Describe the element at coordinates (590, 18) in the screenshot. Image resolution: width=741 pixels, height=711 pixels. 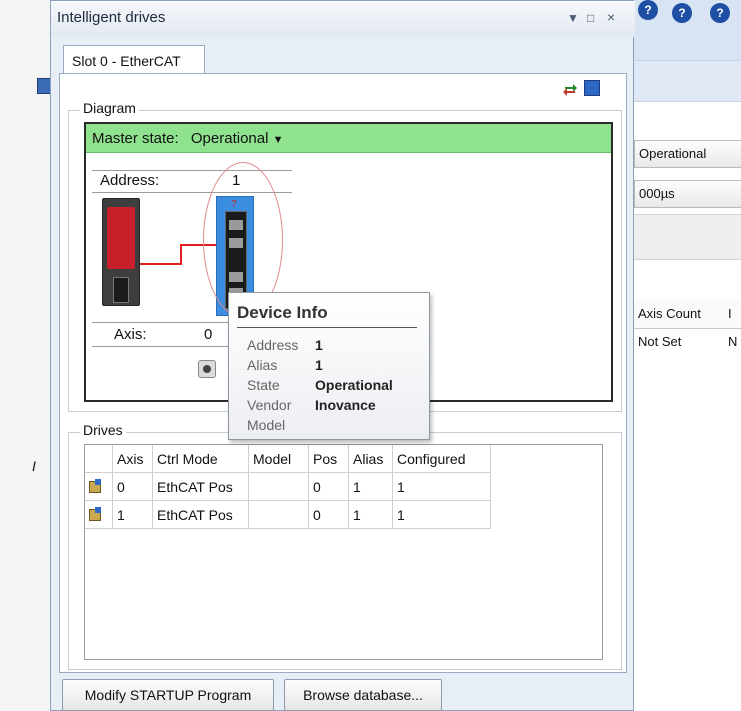
I see `maximize-icon: □` at that location.